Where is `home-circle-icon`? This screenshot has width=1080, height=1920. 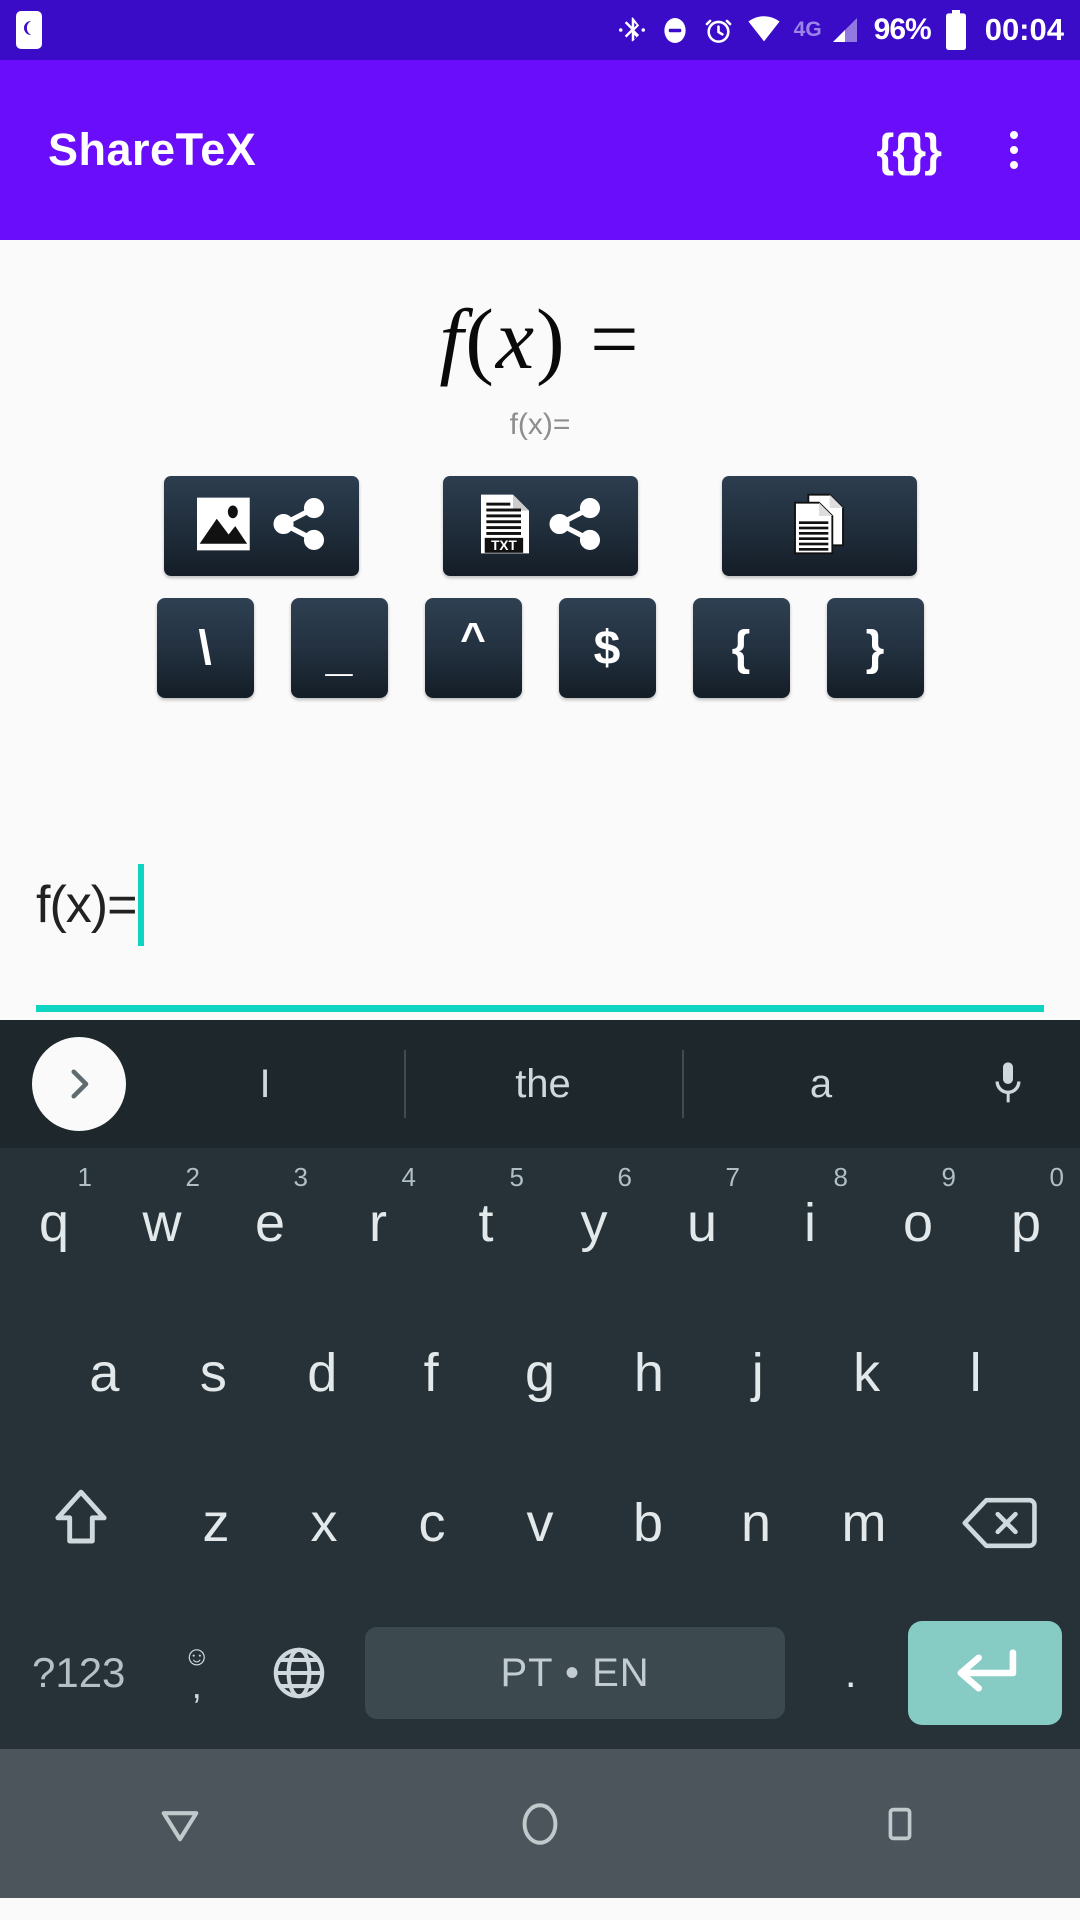 home-circle-icon is located at coordinates (540, 1823).